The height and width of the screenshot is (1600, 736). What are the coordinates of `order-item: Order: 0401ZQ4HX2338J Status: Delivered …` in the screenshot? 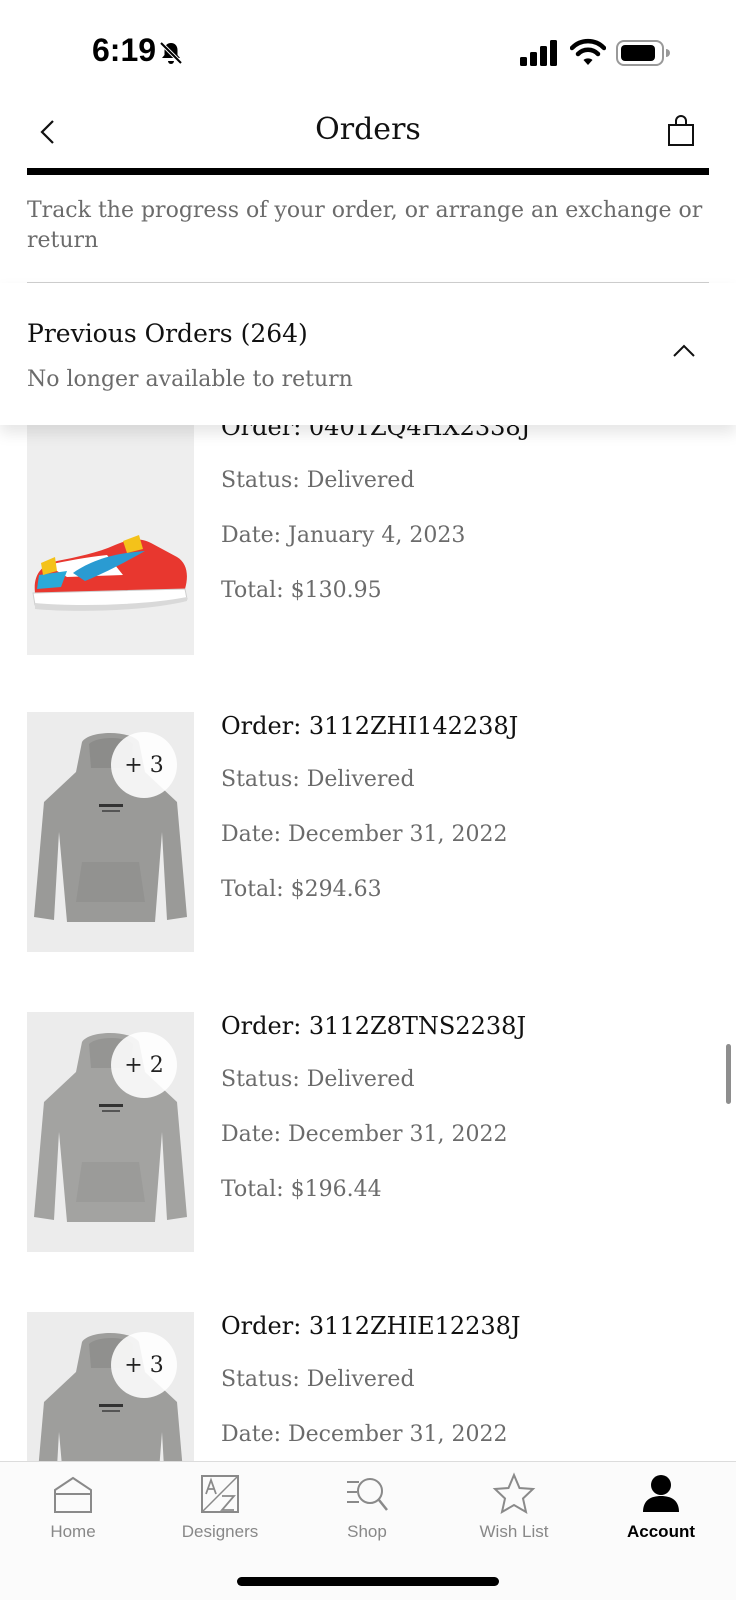 It's located at (368, 541).